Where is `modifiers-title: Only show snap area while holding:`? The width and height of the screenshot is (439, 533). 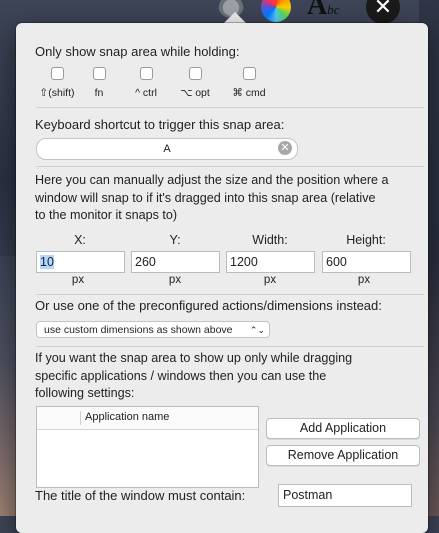
modifiers-title: Only show snap area while holding: is located at coordinates (137, 51).